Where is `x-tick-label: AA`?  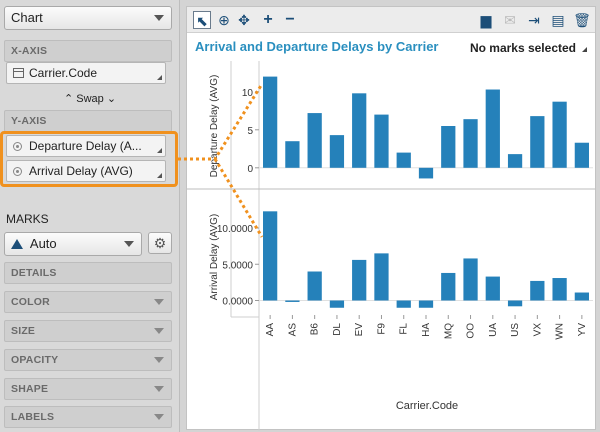
x-tick-label: AA is located at coordinates (270, 330).